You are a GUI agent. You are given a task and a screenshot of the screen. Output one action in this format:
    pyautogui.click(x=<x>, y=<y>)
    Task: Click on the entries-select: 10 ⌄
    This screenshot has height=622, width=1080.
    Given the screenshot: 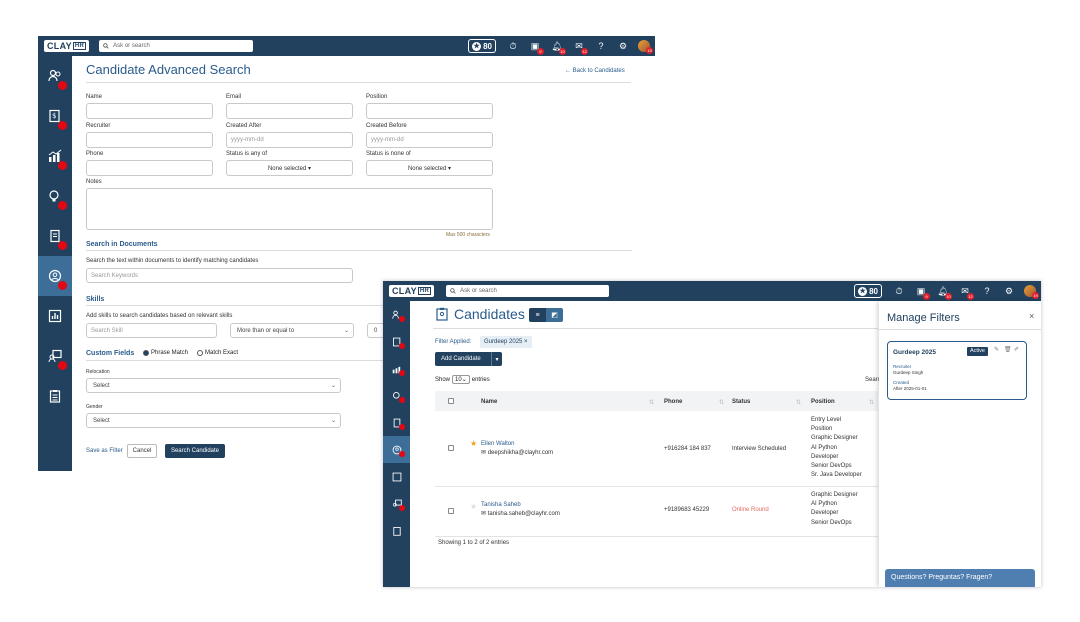 What is the action you would take?
    pyautogui.click(x=461, y=379)
    